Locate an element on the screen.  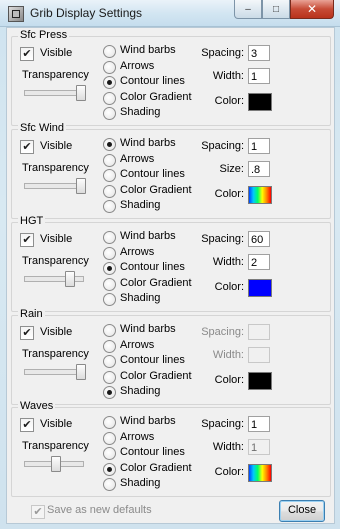
minimize-button: – is located at coordinates (248, 9).